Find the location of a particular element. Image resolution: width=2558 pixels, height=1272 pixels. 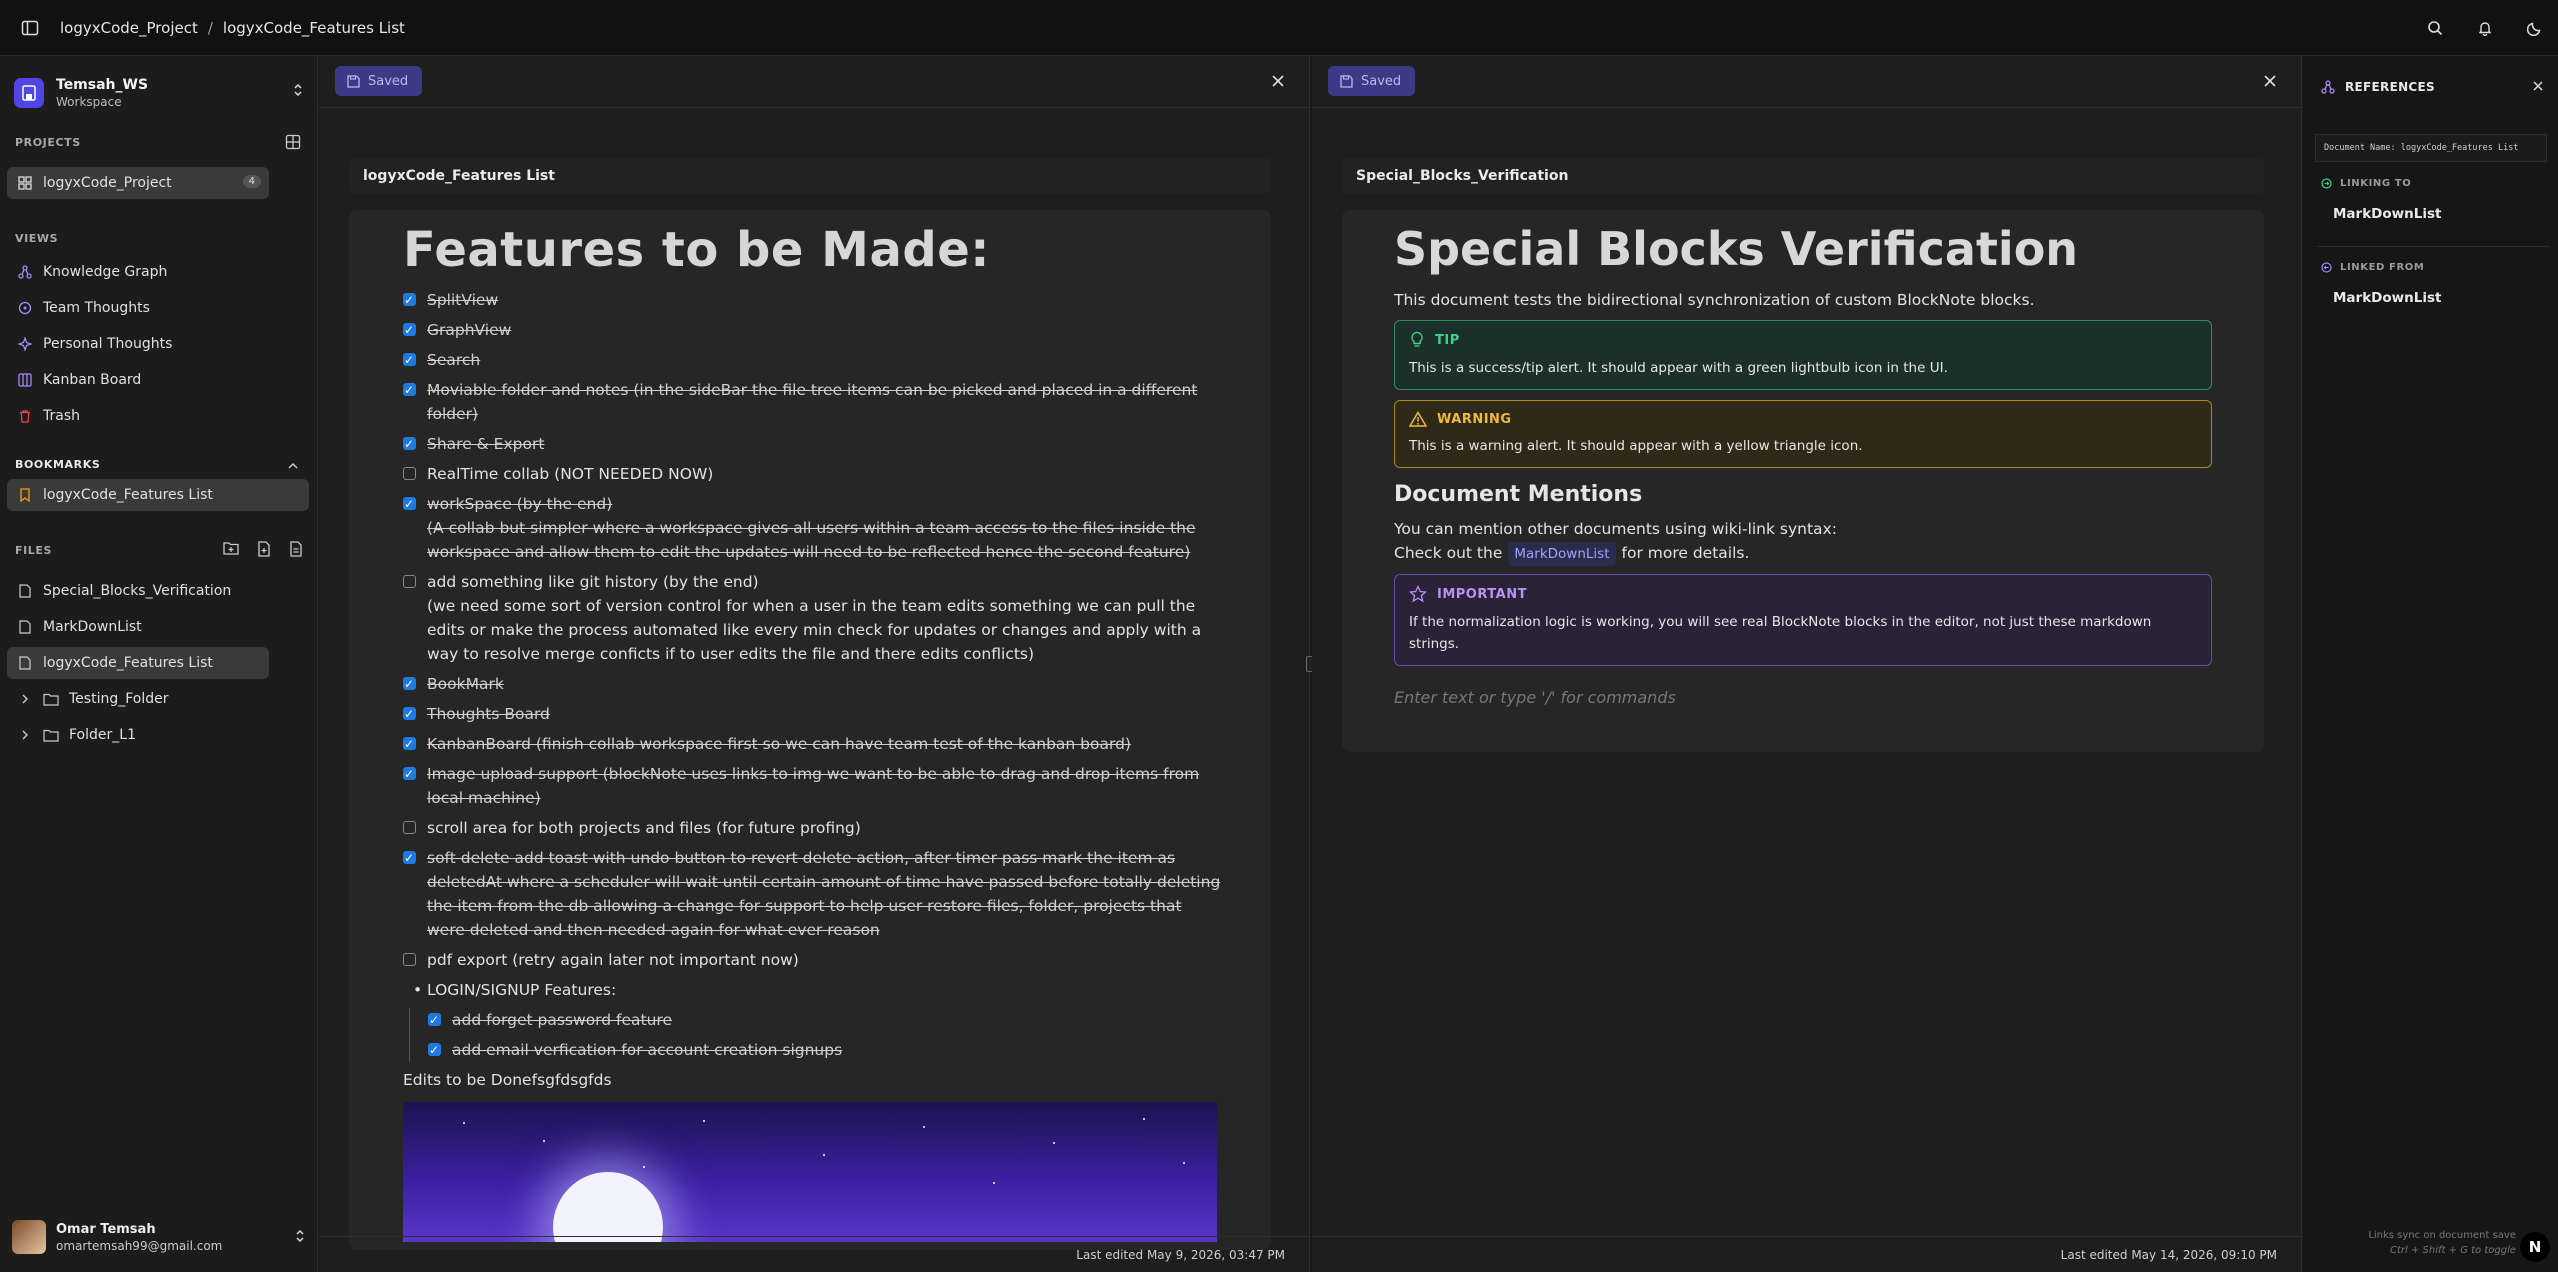

checklist-item: SplitView is located at coordinates (810, 300).